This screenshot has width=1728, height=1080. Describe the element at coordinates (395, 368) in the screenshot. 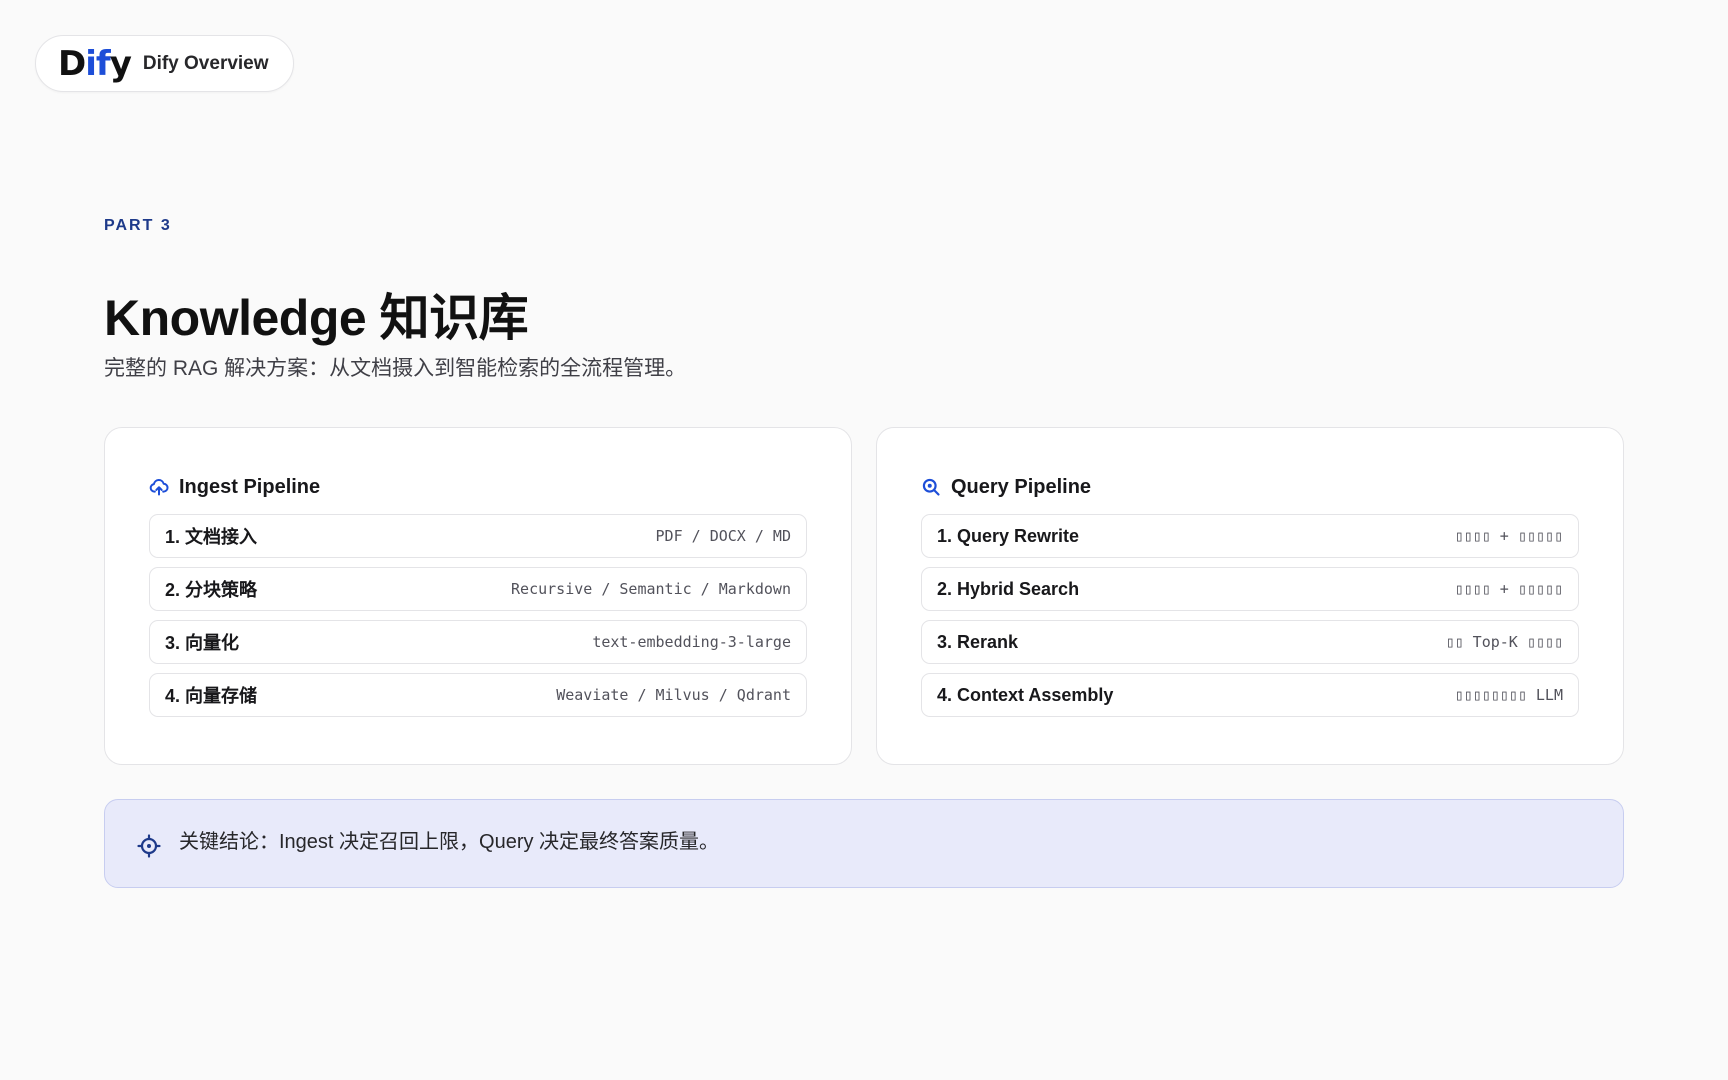

I see `page-subtitle: 完整的 RAG 解决方案：从文档摄入到智能检索的全流程管理。` at that location.